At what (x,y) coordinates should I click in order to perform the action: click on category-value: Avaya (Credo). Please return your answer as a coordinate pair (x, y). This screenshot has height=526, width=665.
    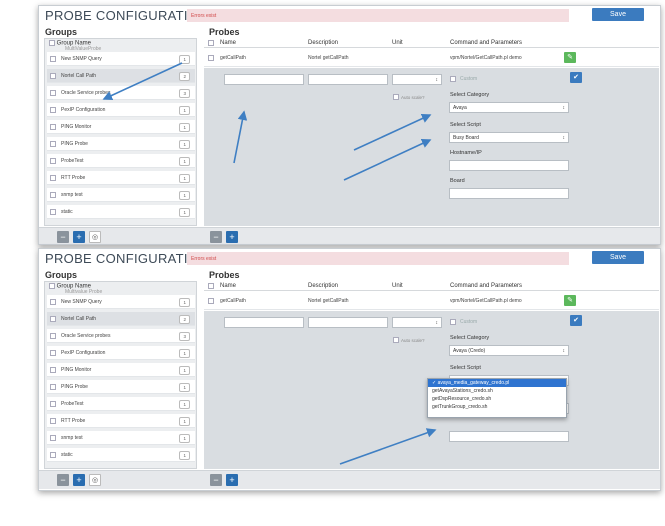
    Looking at the image, I should click on (469, 351).